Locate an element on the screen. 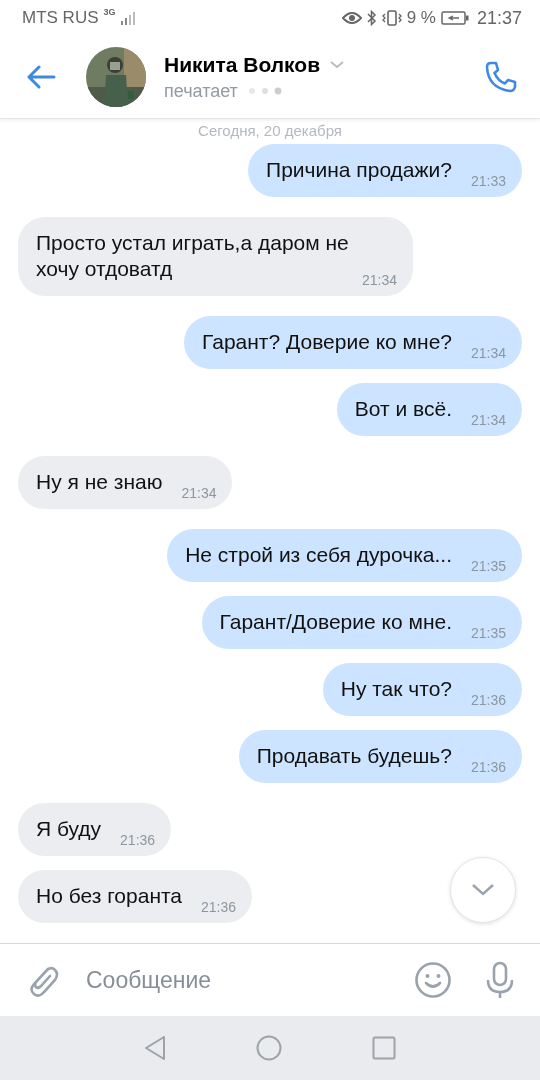 Image resolution: width=540 pixels, height=1080 pixels. message-text: Ну я не знаю is located at coordinates (99, 481).